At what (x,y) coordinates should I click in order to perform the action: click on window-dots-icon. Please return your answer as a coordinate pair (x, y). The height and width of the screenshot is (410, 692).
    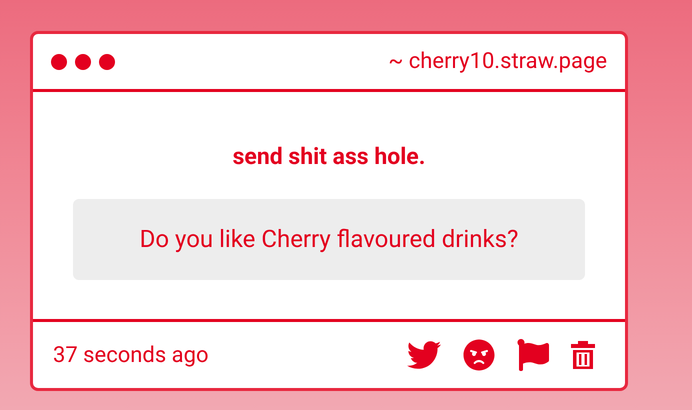
    Looking at the image, I should click on (83, 61).